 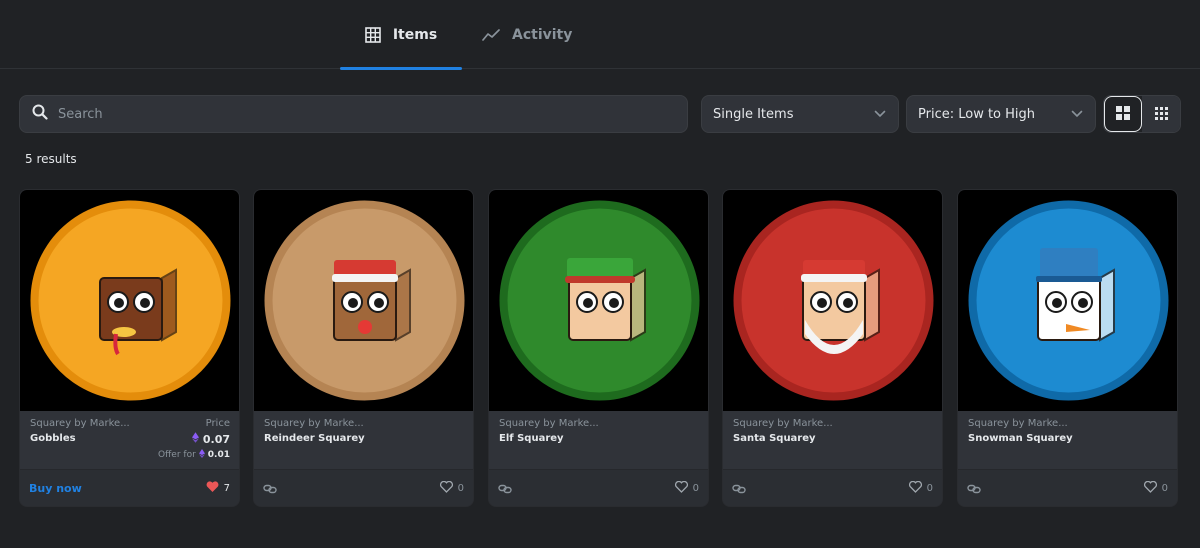 I want to click on card-footer: Buy now 7, so click(x=129, y=487).